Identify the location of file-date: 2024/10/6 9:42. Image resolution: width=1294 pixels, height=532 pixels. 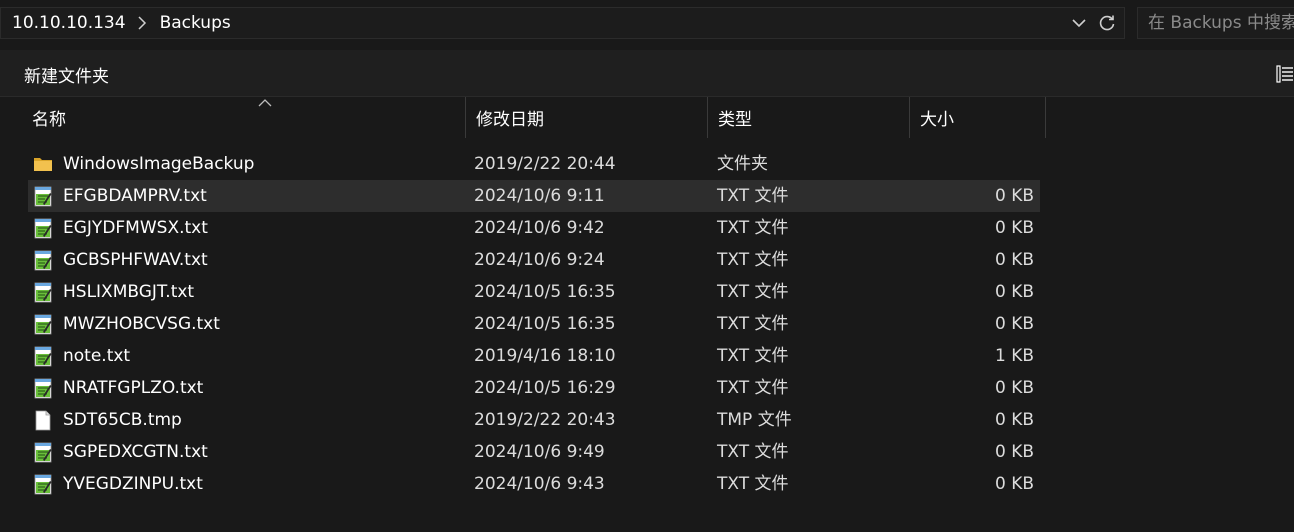
(539, 228).